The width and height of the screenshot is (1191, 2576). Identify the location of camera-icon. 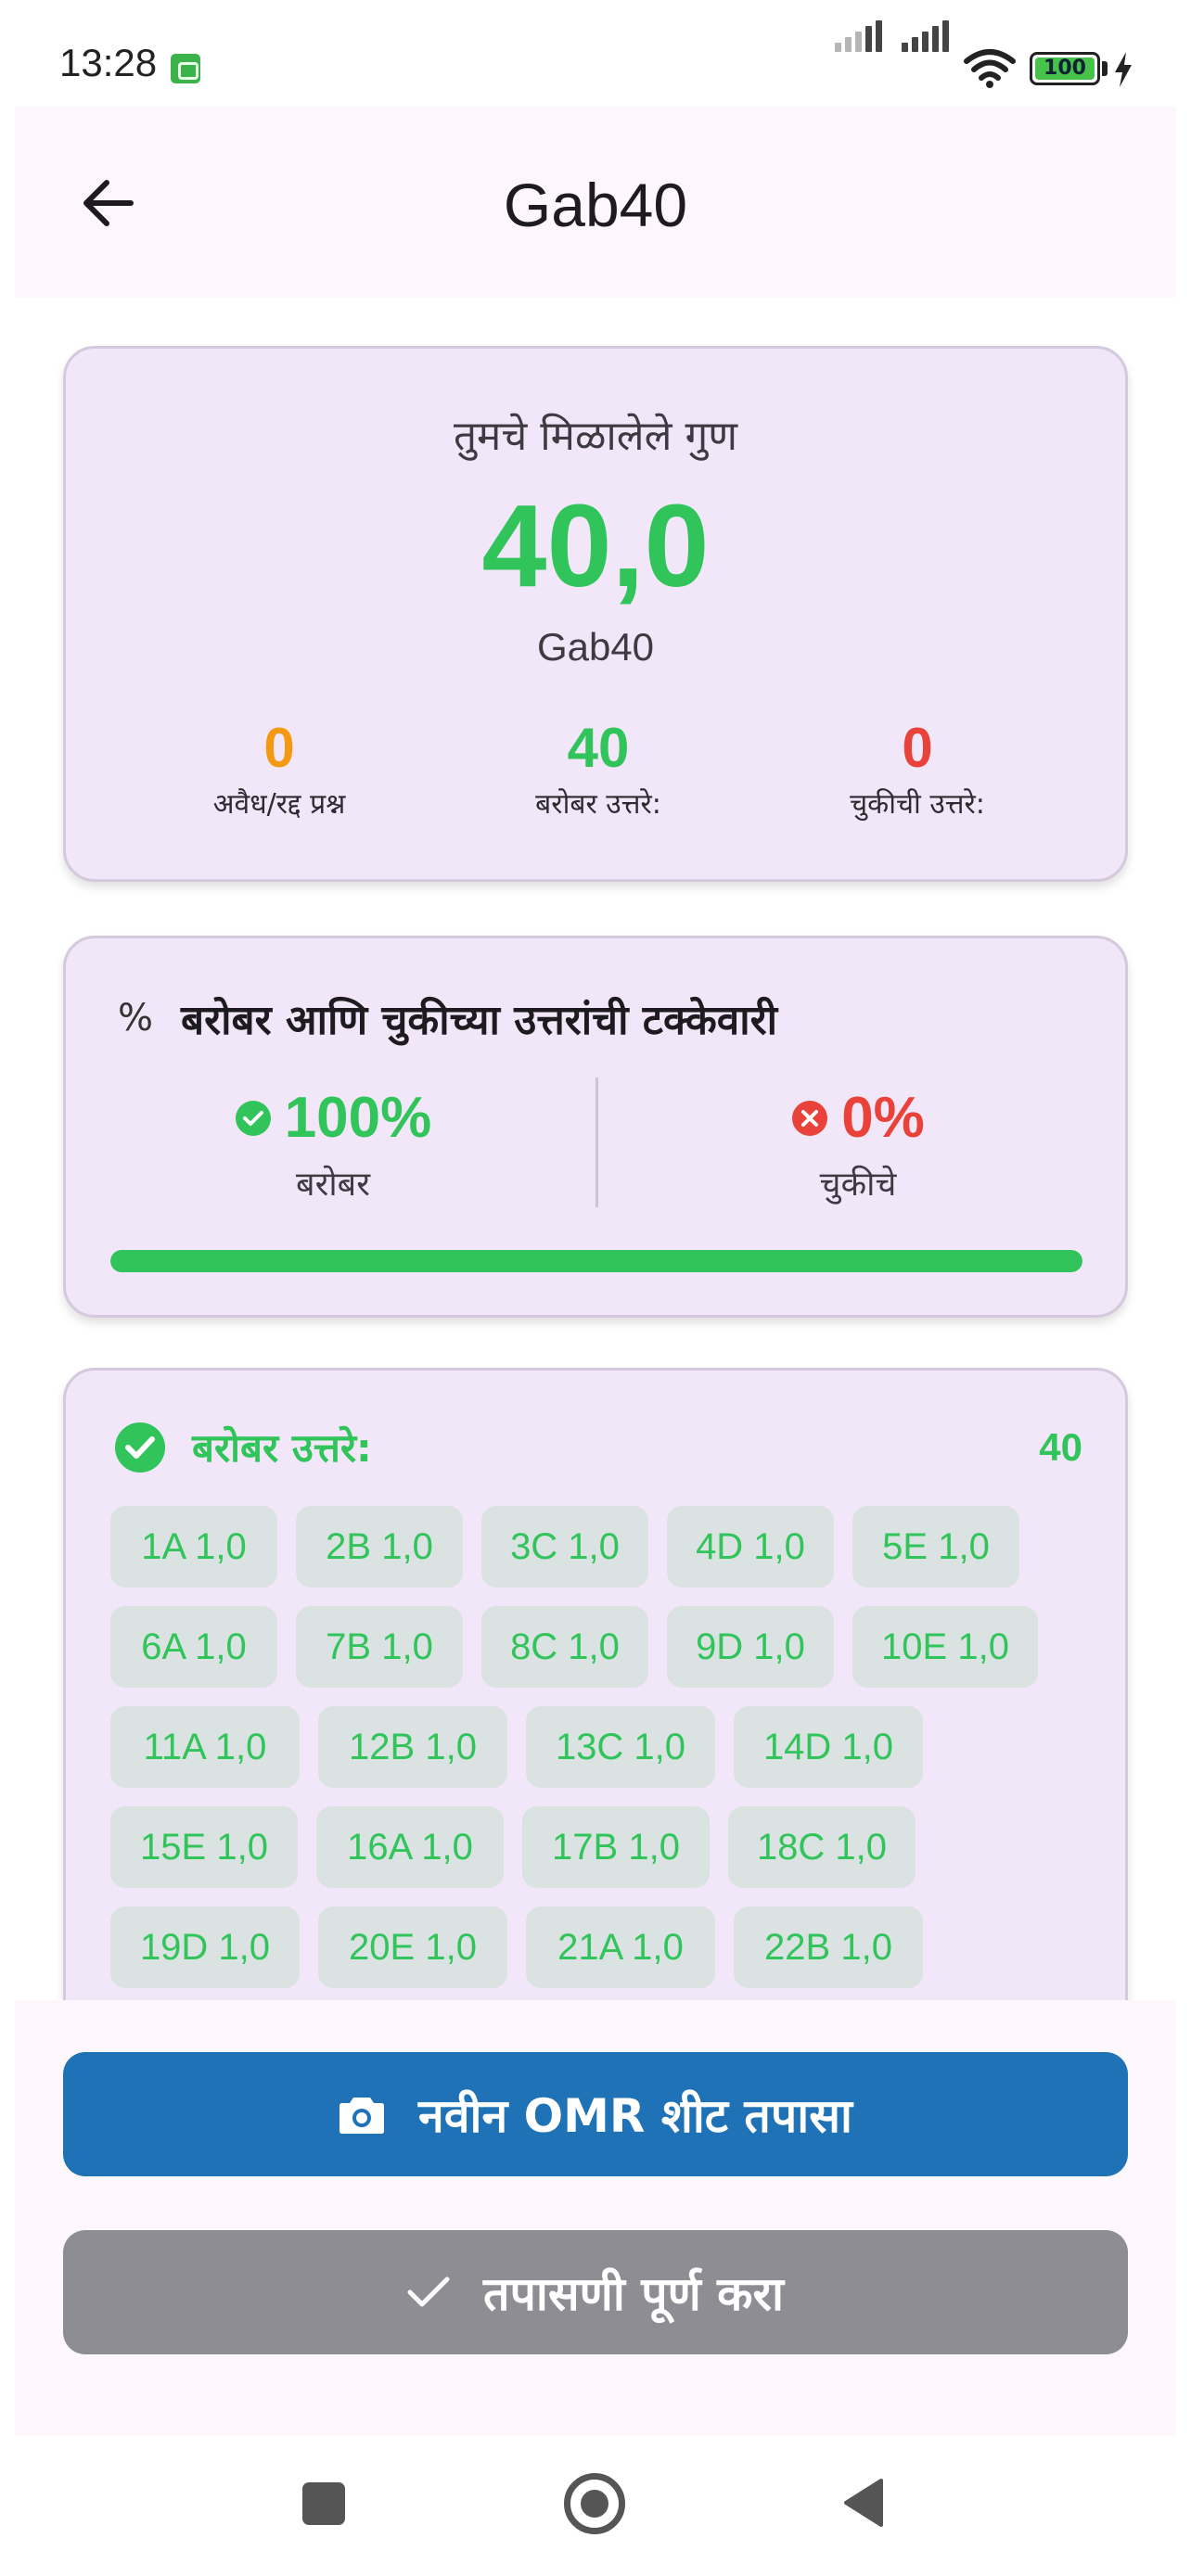
(362, 2114).